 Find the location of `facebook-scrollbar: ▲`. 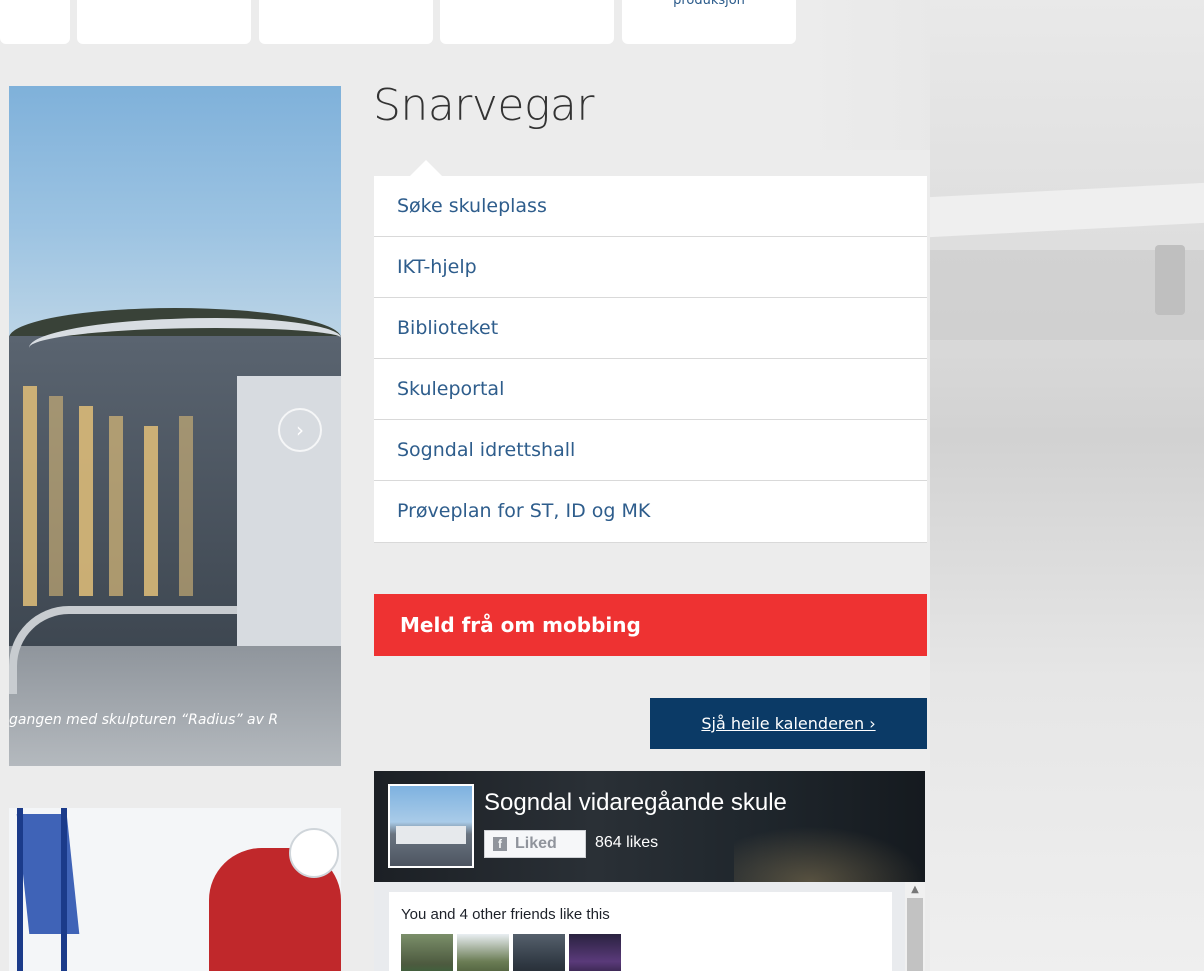

facebook-scrollbar: ▲ is located at coordinates (915, 926).